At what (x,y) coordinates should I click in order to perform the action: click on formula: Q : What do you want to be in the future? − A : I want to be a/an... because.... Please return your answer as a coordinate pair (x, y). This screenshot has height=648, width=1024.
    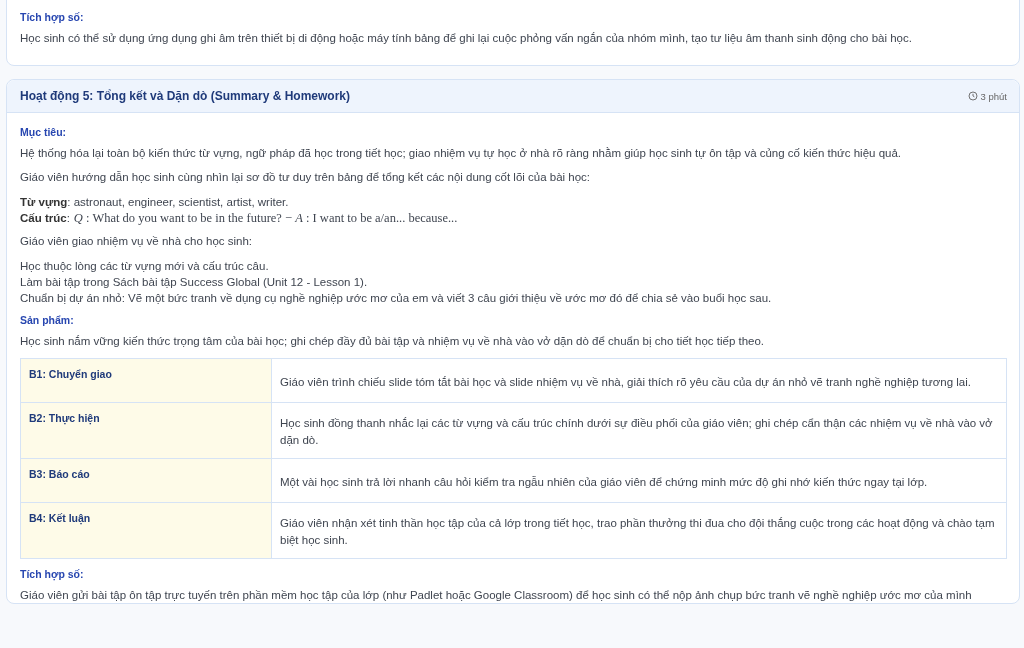
    Looking at the image, I should click on (265, 218).